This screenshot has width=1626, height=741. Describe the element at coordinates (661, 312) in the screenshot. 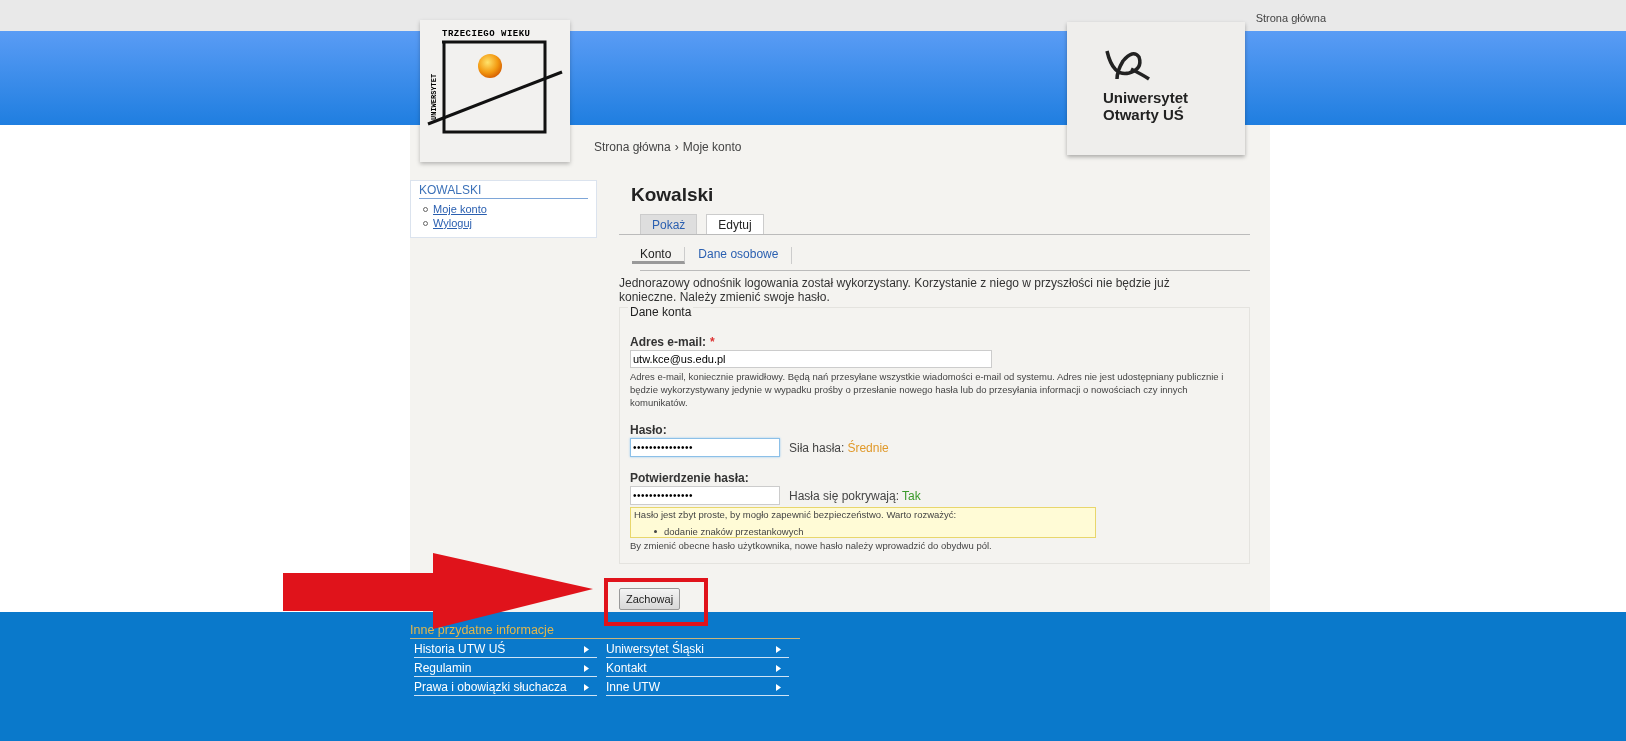

I see `fieldset-legend: Dane konta` at that location.